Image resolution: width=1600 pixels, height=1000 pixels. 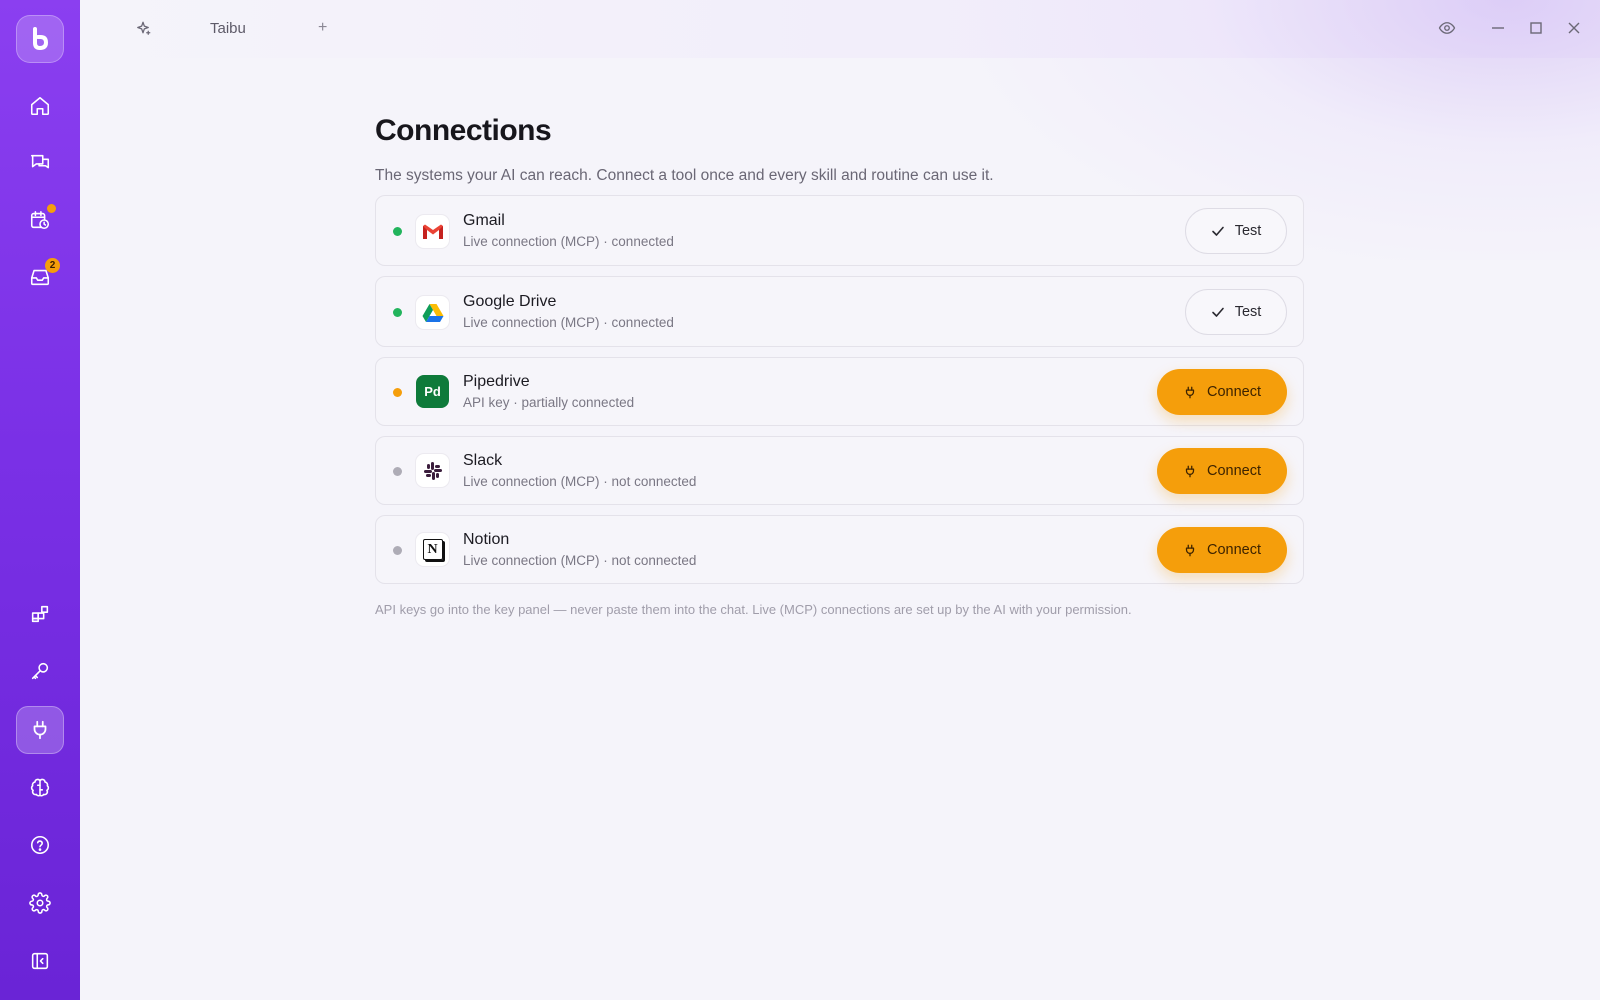 I want to click on close-icon, so click(x=1574, y=28).